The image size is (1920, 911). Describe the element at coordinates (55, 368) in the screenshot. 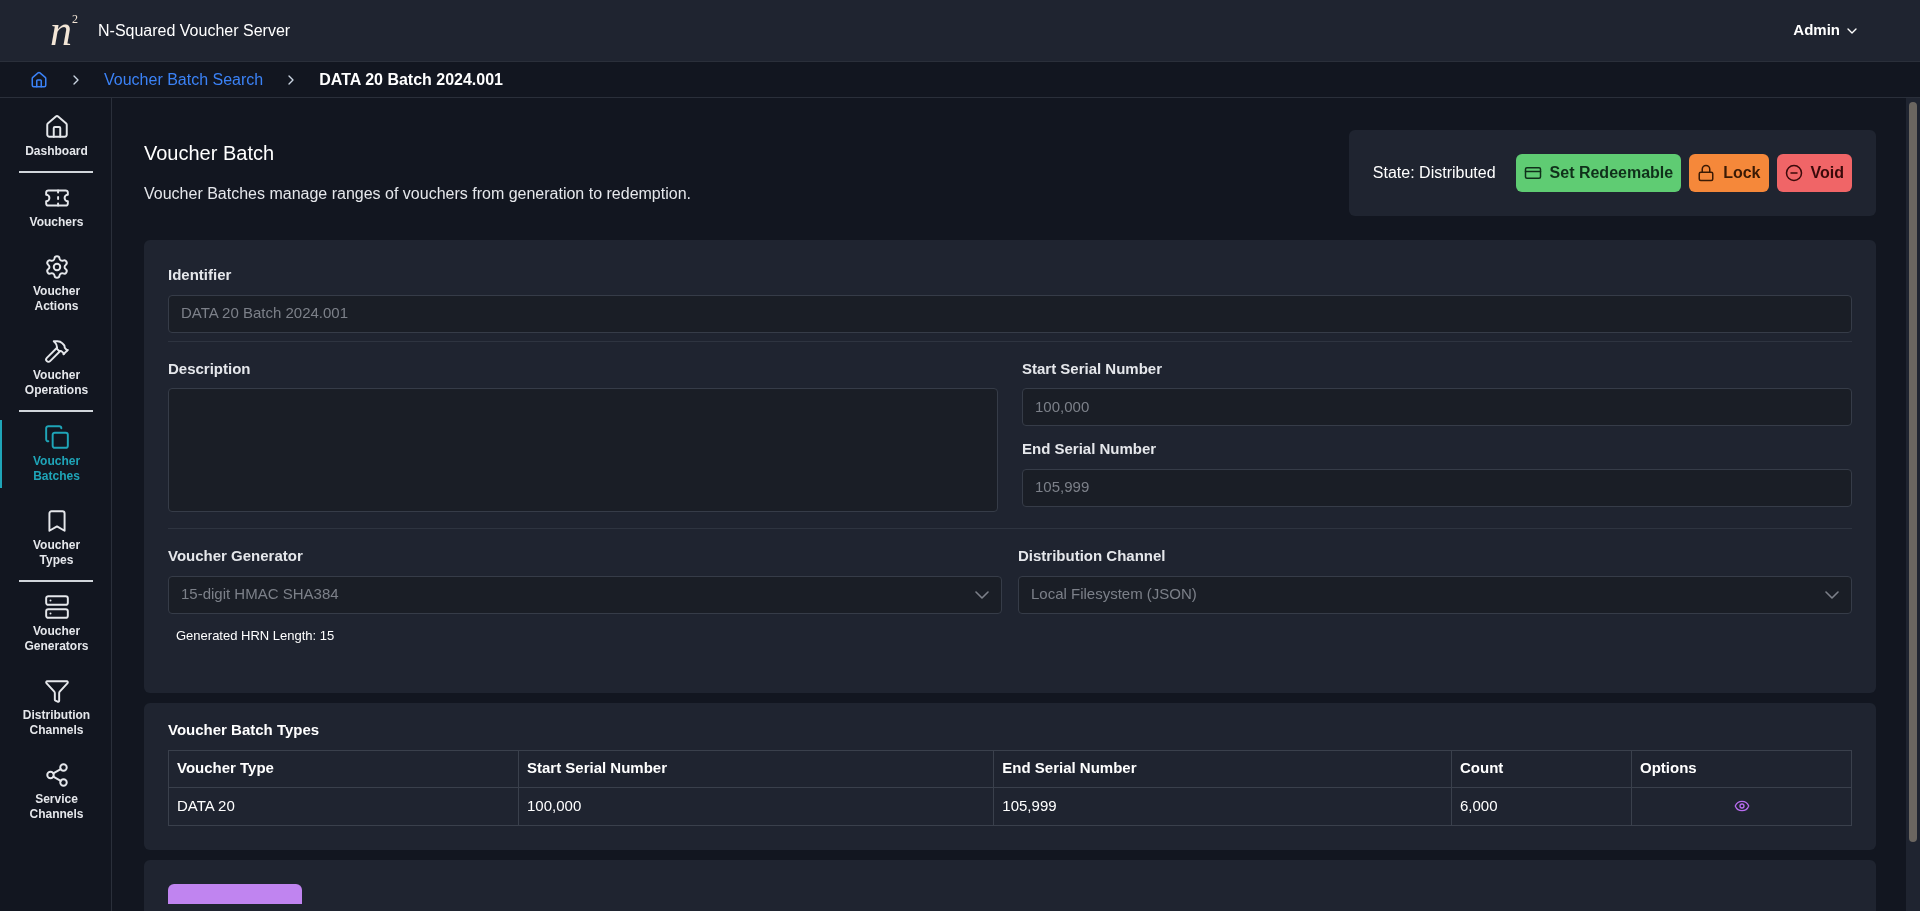

I see `sidebar-item: Voucher Operations` at that location.